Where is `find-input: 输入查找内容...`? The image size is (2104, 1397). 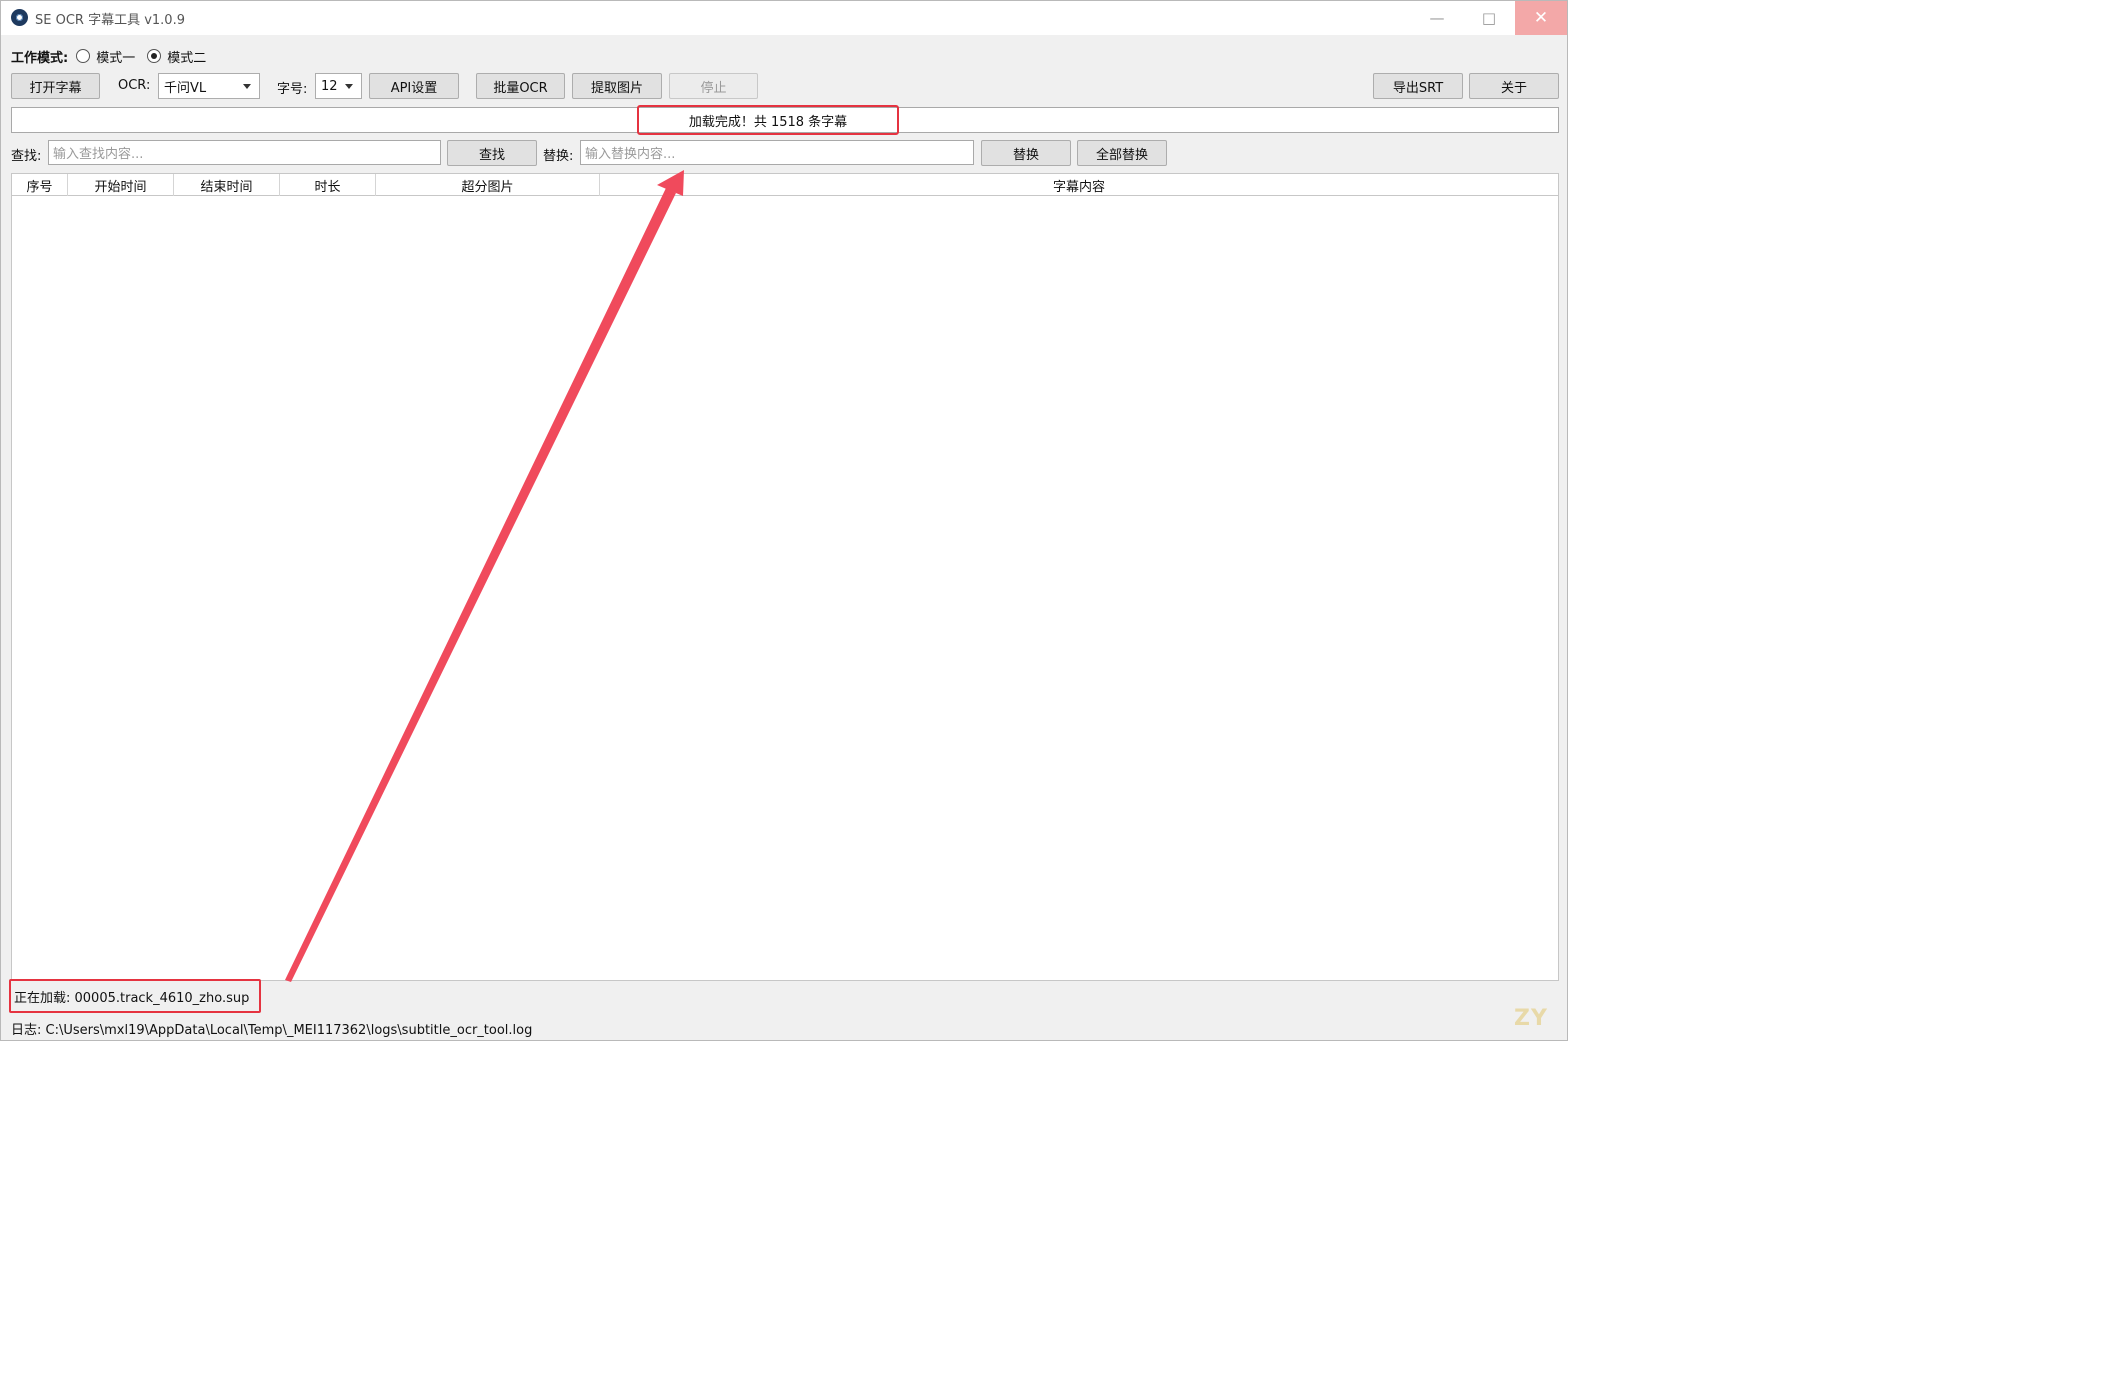 find-input: 输入查找内容... is located at coordinates (244, 152).